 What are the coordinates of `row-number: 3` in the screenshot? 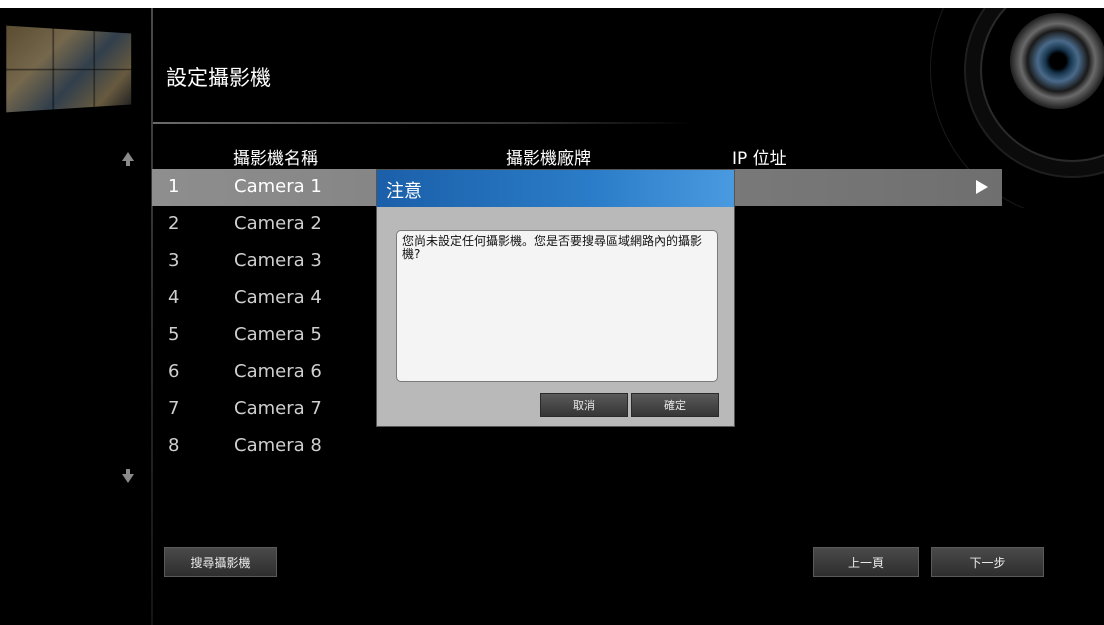 It's located at (174, 260).